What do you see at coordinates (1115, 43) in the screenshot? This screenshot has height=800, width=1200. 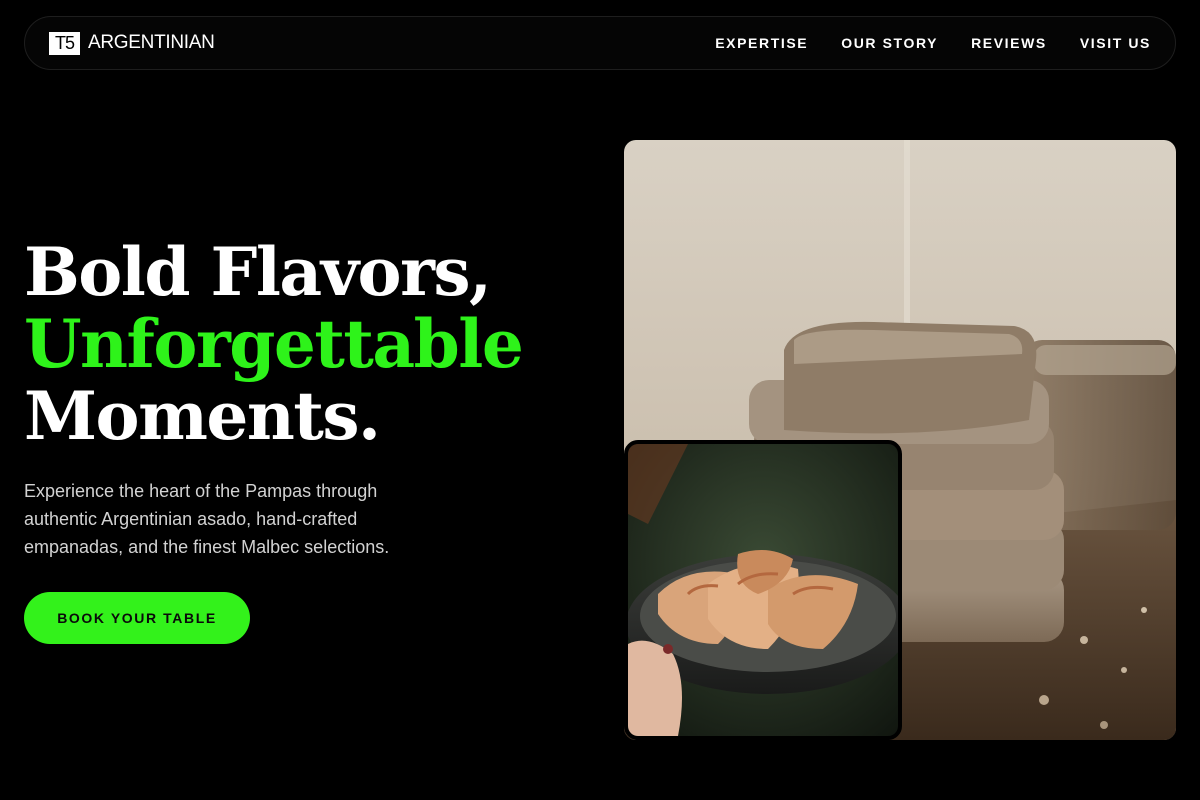 I see `nav-link-visit-us: VISIT US` at bounding box center [1115, 43].